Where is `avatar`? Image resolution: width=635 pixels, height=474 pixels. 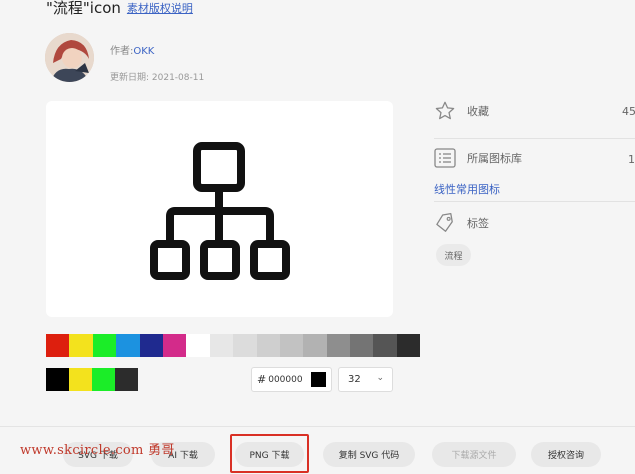
avatar is located at coordinates (69, 57).